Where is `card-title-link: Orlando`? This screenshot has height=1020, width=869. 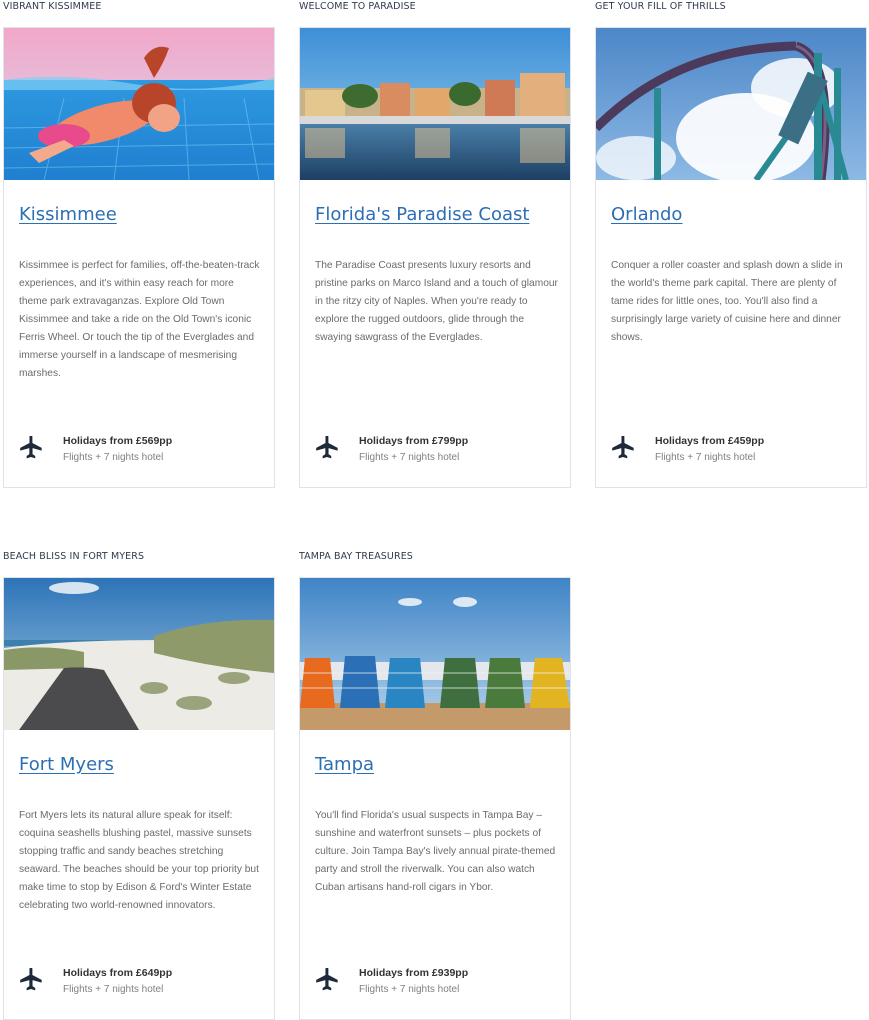 card-title-link: Orlando is located at coordinates (646, 214).